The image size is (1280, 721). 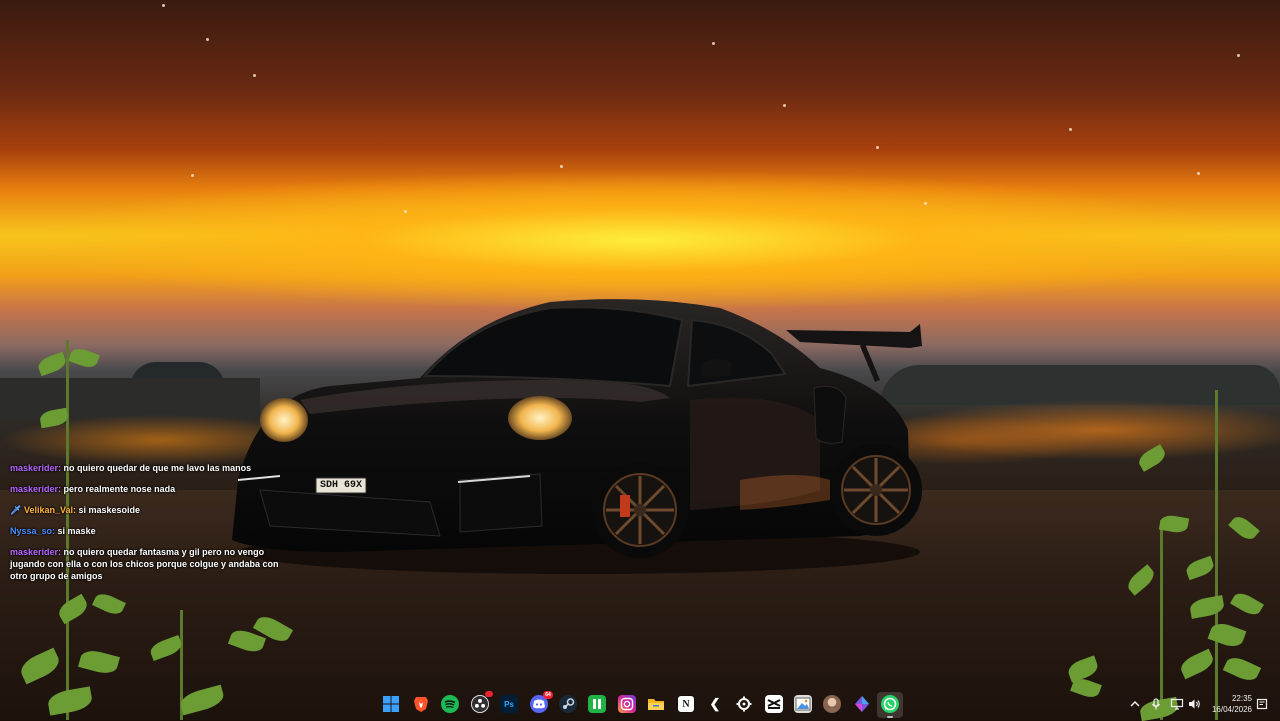 I want to click on whatsapp-icon, so click(x=890, y=704).